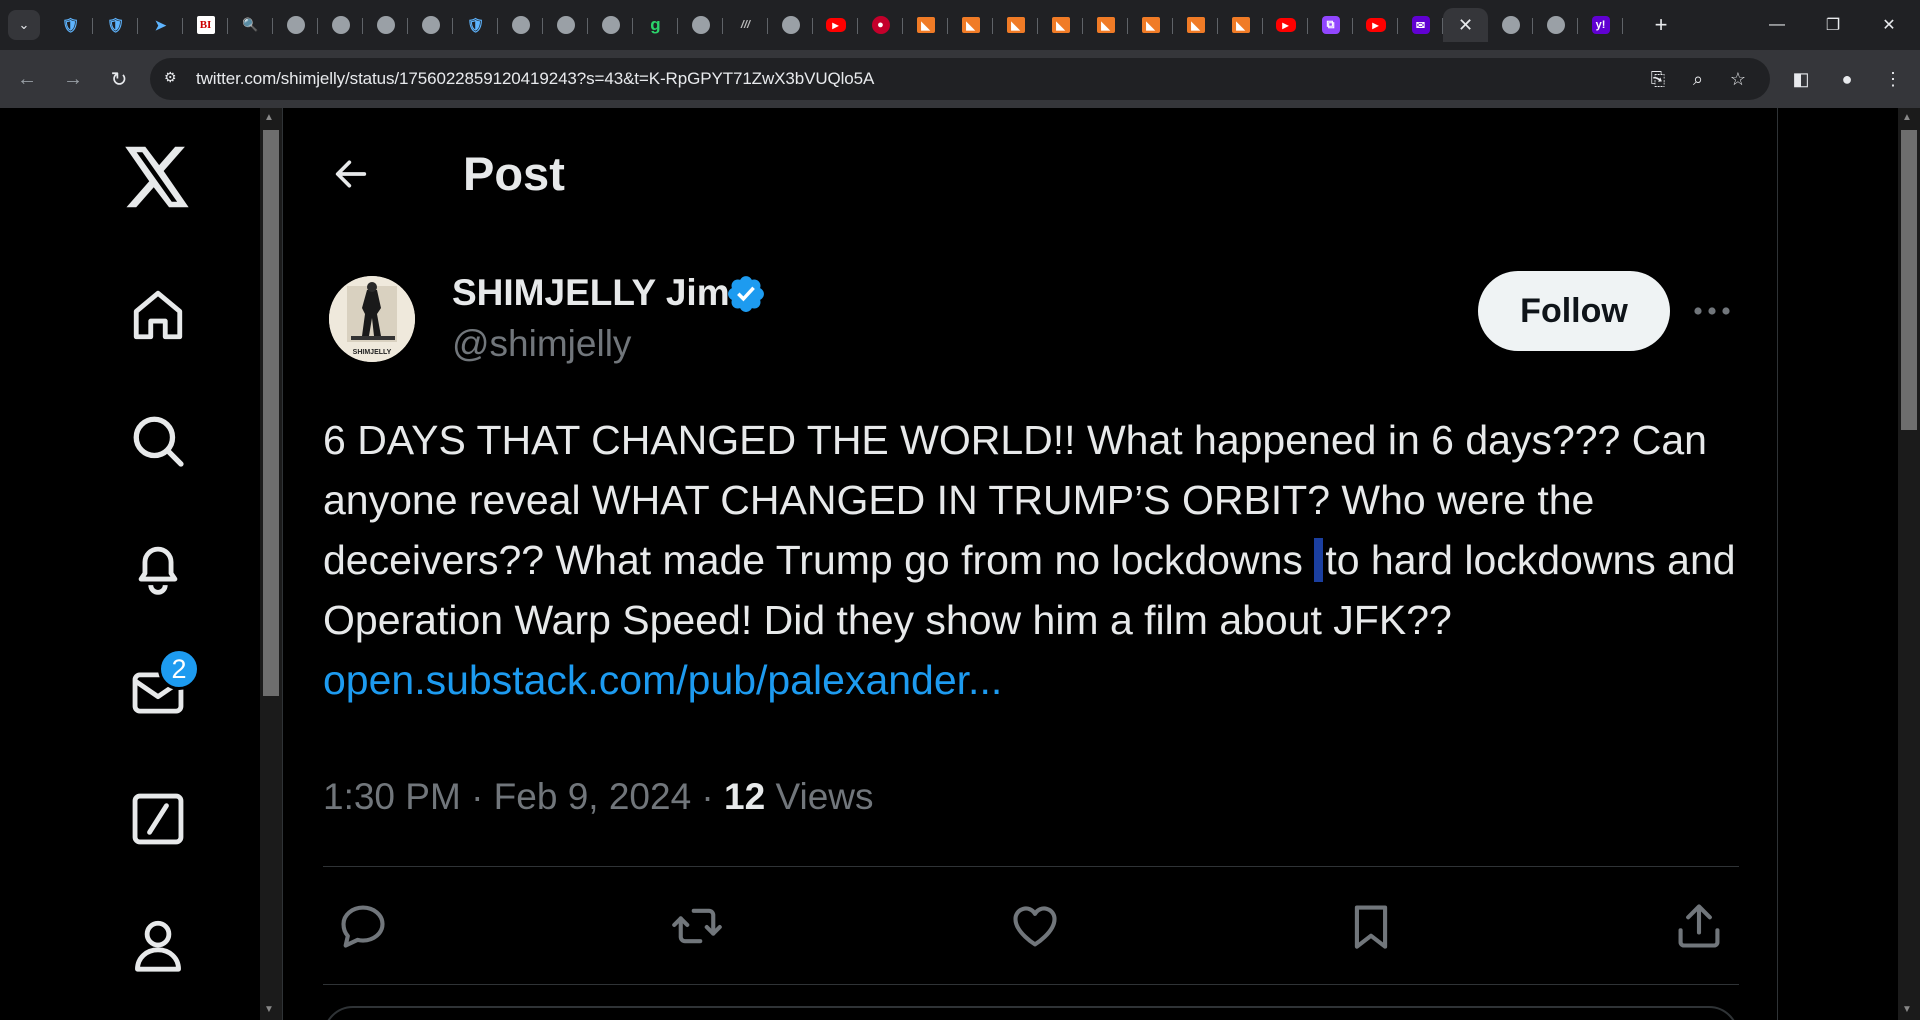 The width and height of the screenshot is (1920, 1020). I want to click on explore-search-icon, so click(158, 441).